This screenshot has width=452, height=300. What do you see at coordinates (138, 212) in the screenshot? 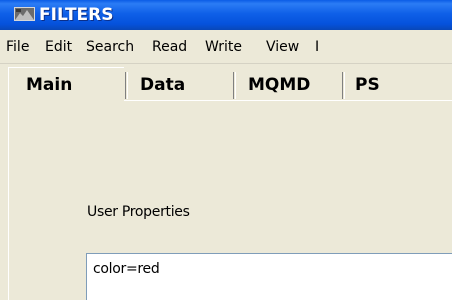
I see `user-properties-label: User Properties` at bounding box center [138, 212].